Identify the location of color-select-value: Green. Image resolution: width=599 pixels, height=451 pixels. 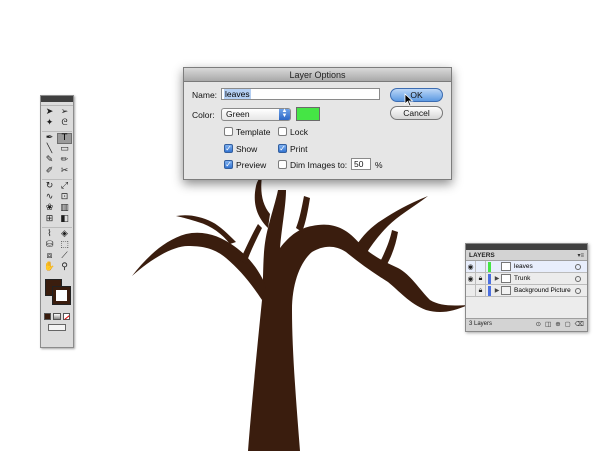
(238, 114).